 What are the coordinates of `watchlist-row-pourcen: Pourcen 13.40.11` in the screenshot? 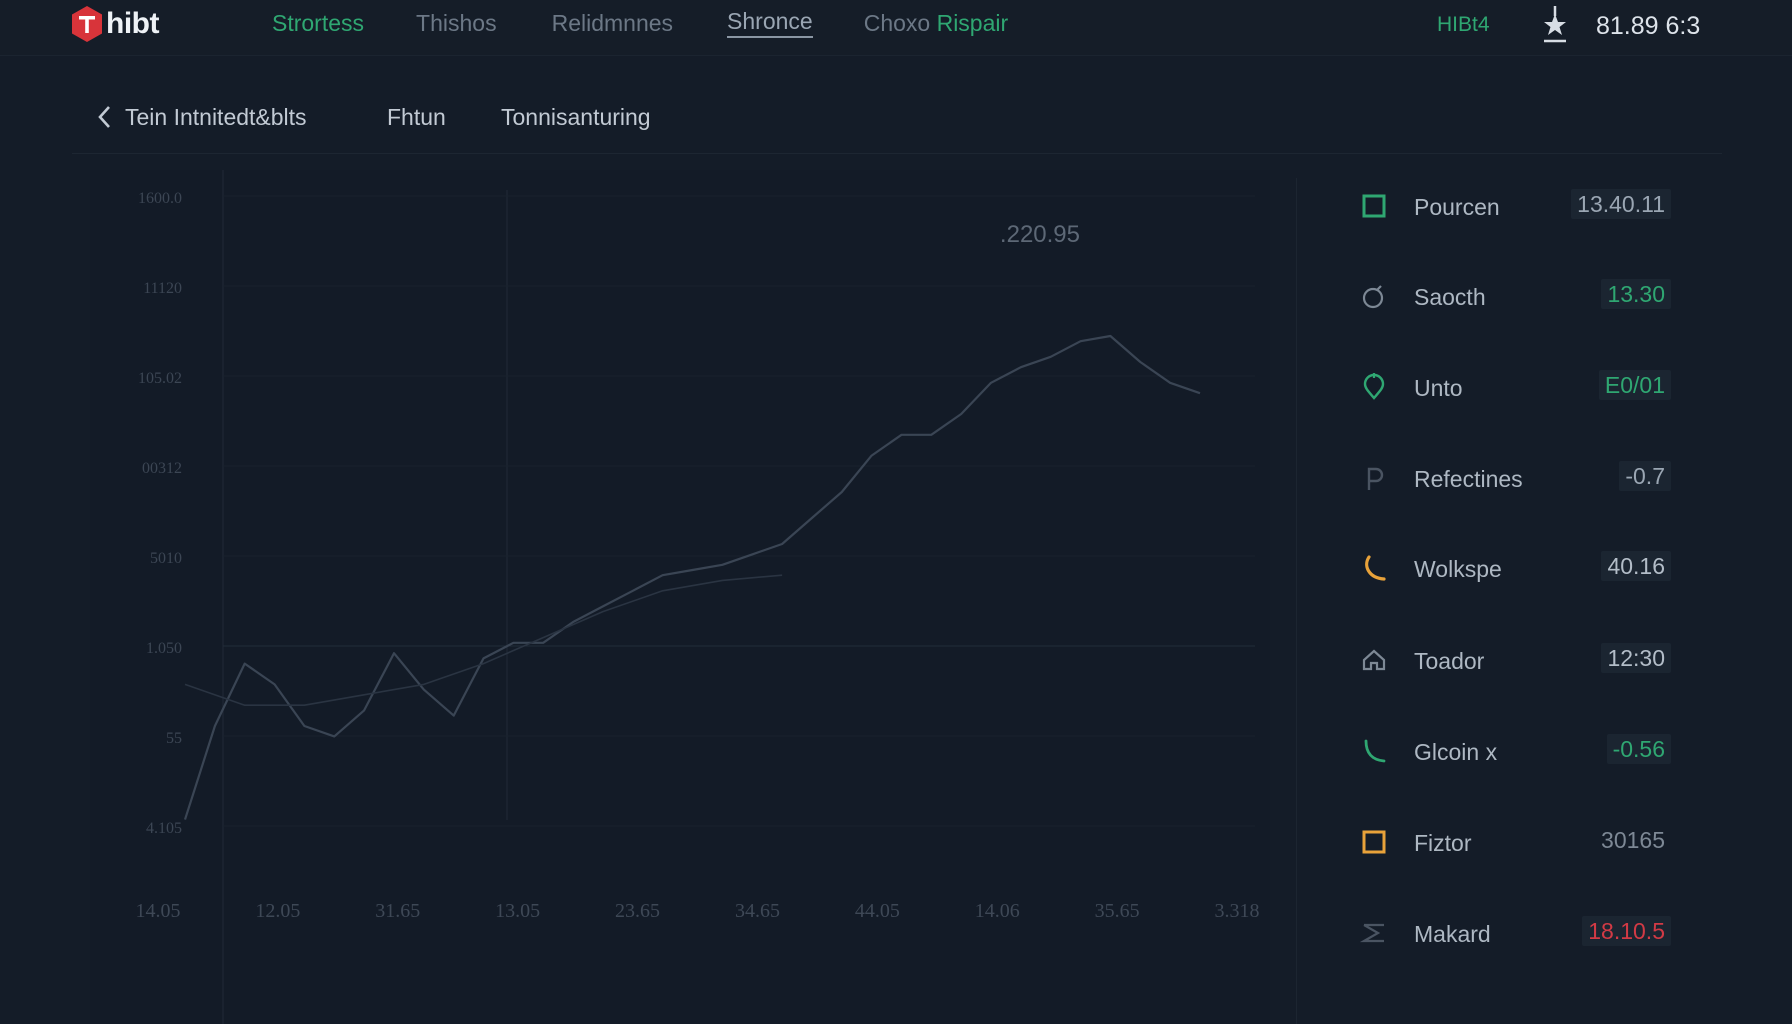 It's located at (1522, 208).